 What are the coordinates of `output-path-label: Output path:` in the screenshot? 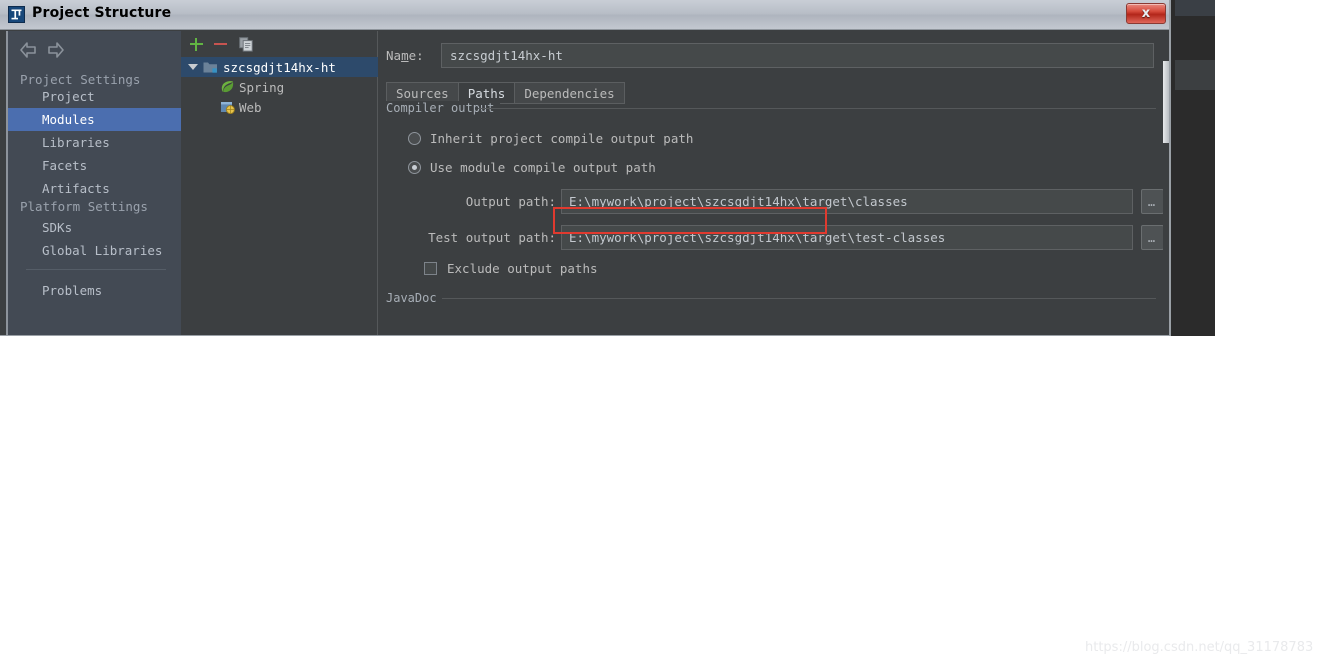 It's located at (510, 201).